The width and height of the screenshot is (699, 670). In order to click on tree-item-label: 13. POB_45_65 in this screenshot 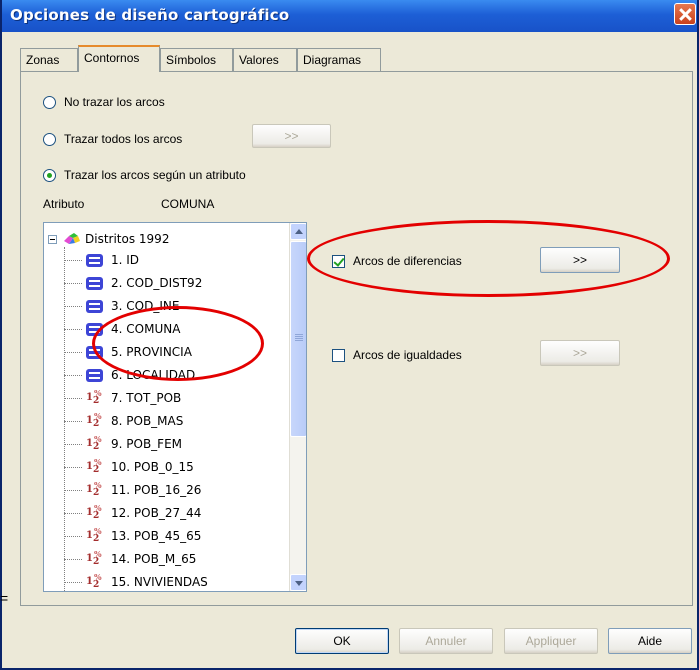, I will do `click(156, 536)`.